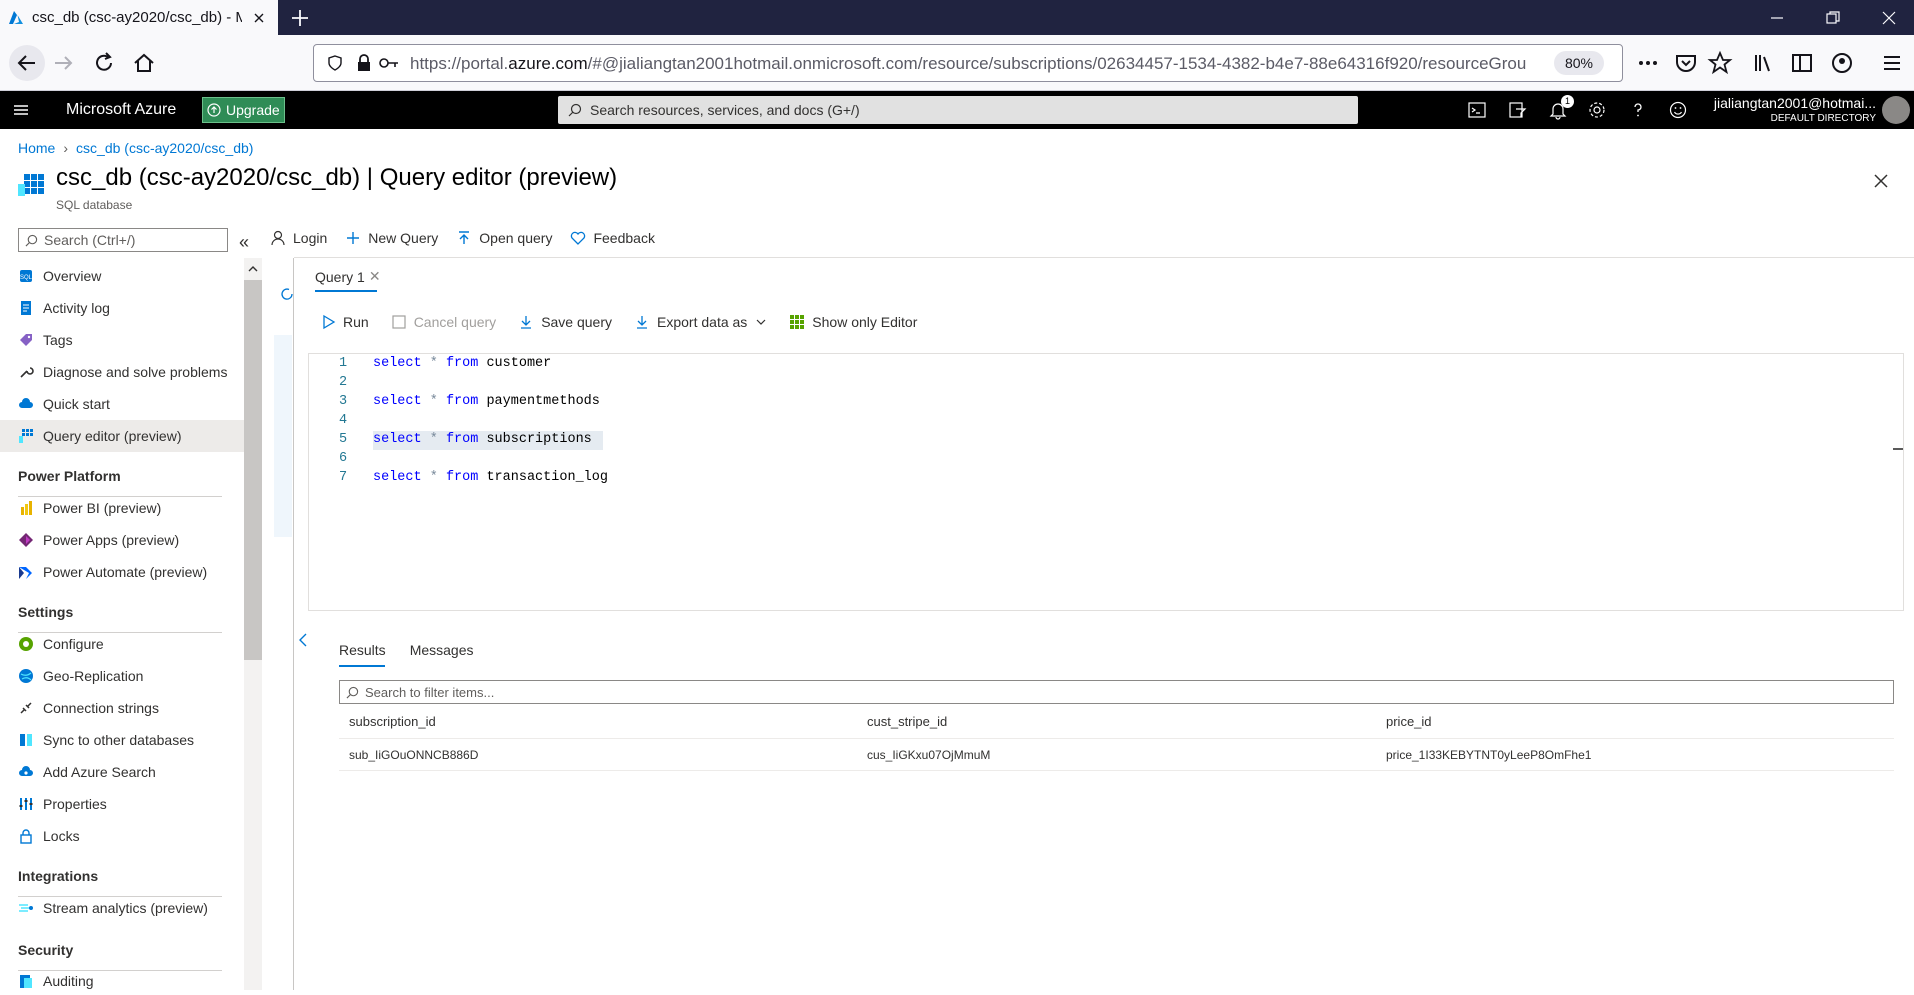 The width and height of the screenshot is (1914, 995). What do you see at coordinates (303, 640) in the screenshot?
I see `chevron-left-icon` at bounding box center [303, 640].